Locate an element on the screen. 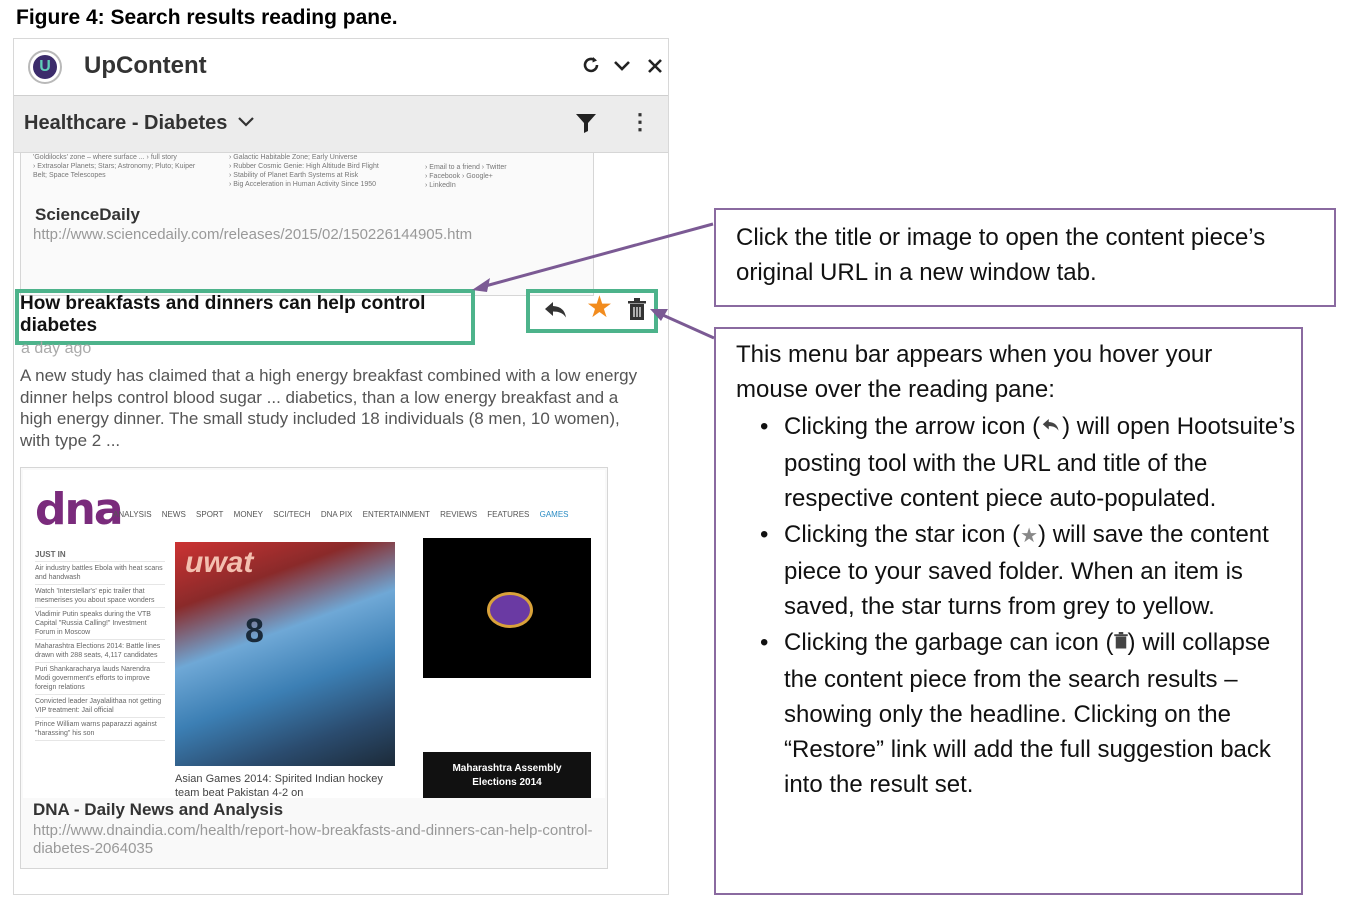 The image size is (1372, 908). snippet-line: › Facebook › Google+ is located at coordinates (459, 176).